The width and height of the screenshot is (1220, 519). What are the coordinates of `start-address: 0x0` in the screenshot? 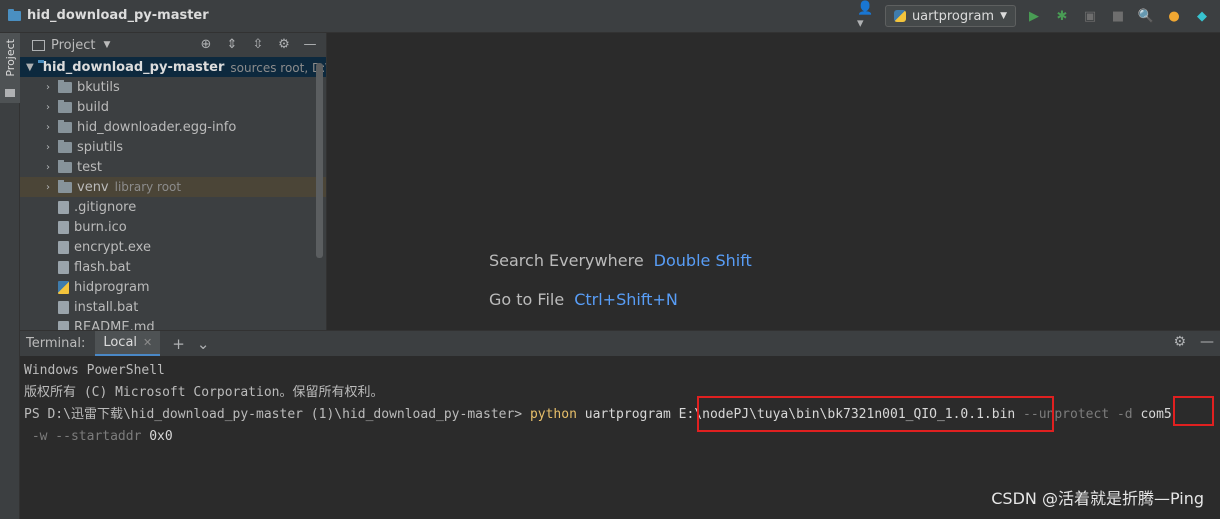 It's located at (161, 436).